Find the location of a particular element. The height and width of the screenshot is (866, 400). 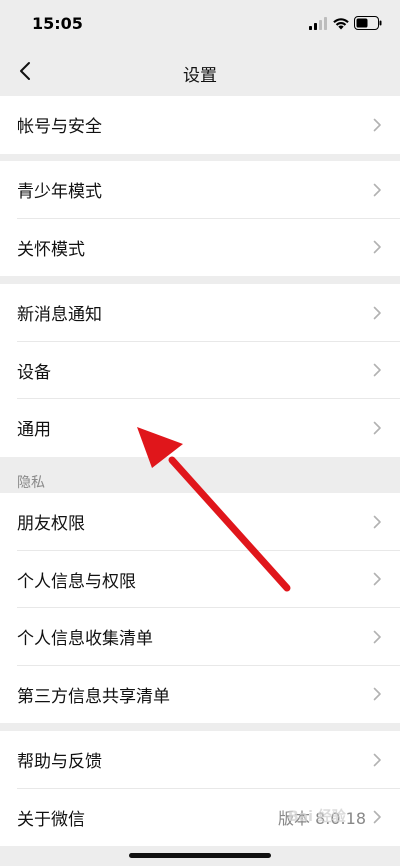

watermark: Bai 经验 is located at coordinates (317, 817).